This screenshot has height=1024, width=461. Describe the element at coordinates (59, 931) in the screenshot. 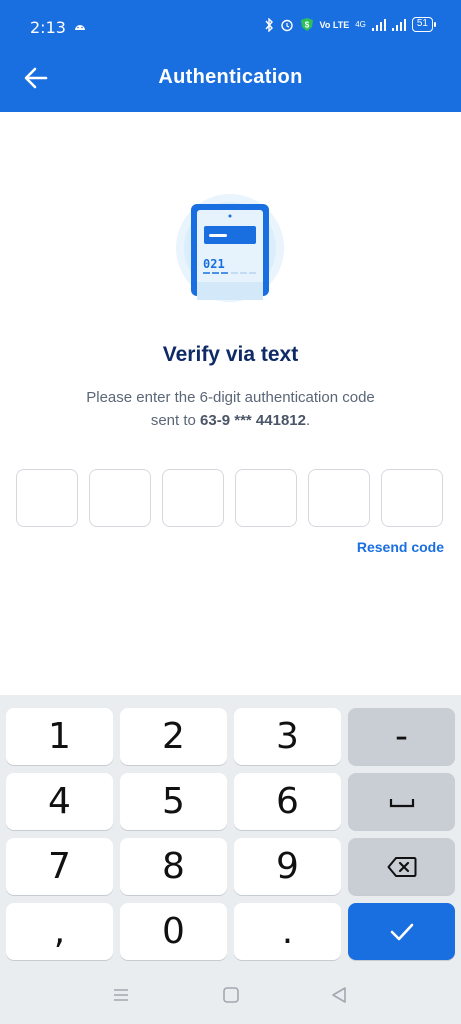

I see `key-comma: ,` at that location.